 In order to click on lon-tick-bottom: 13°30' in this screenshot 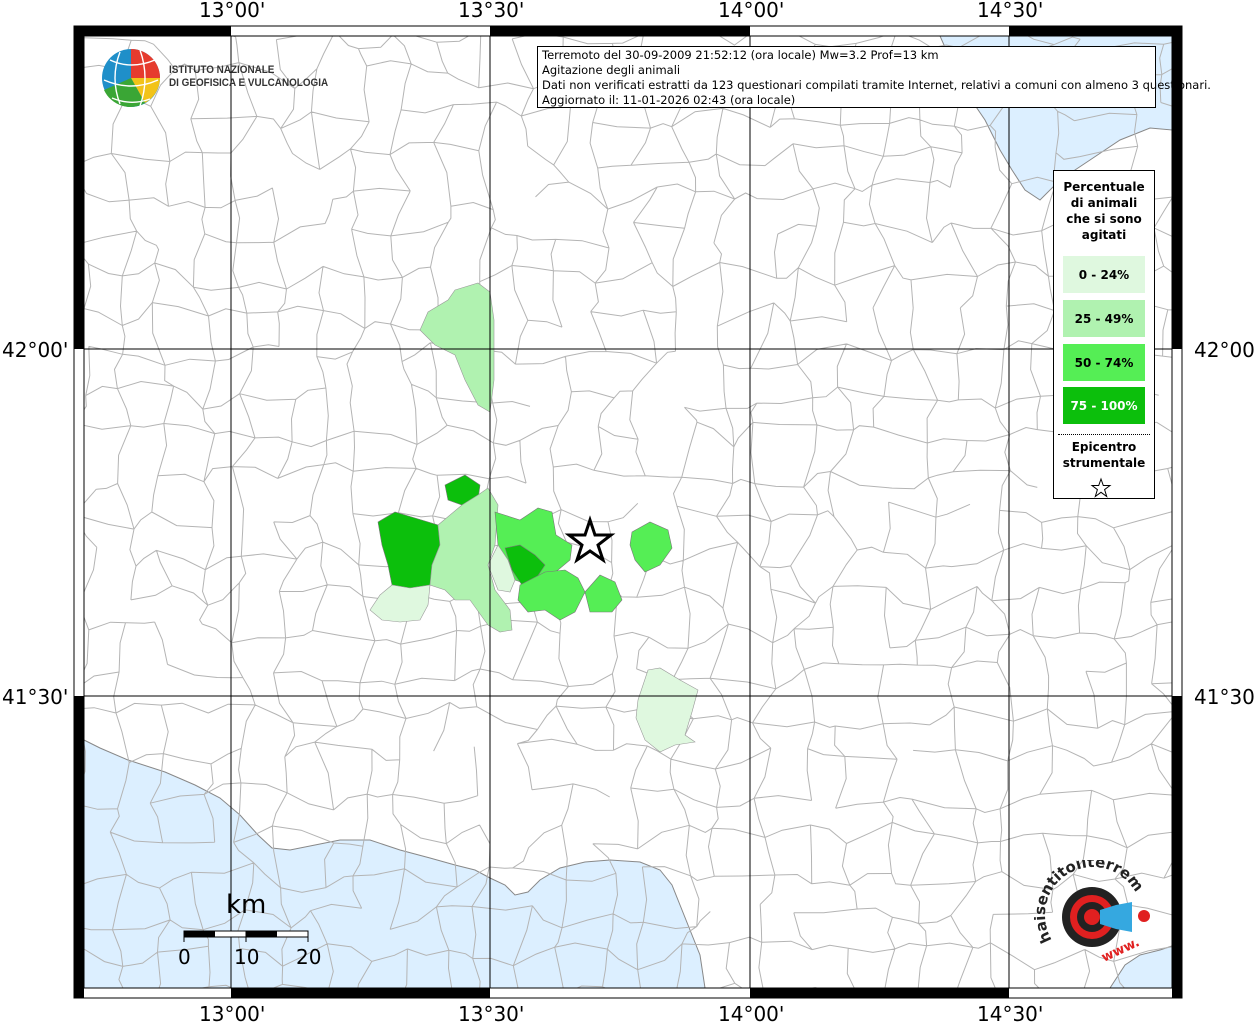, I will do `click(491, 1014)`.